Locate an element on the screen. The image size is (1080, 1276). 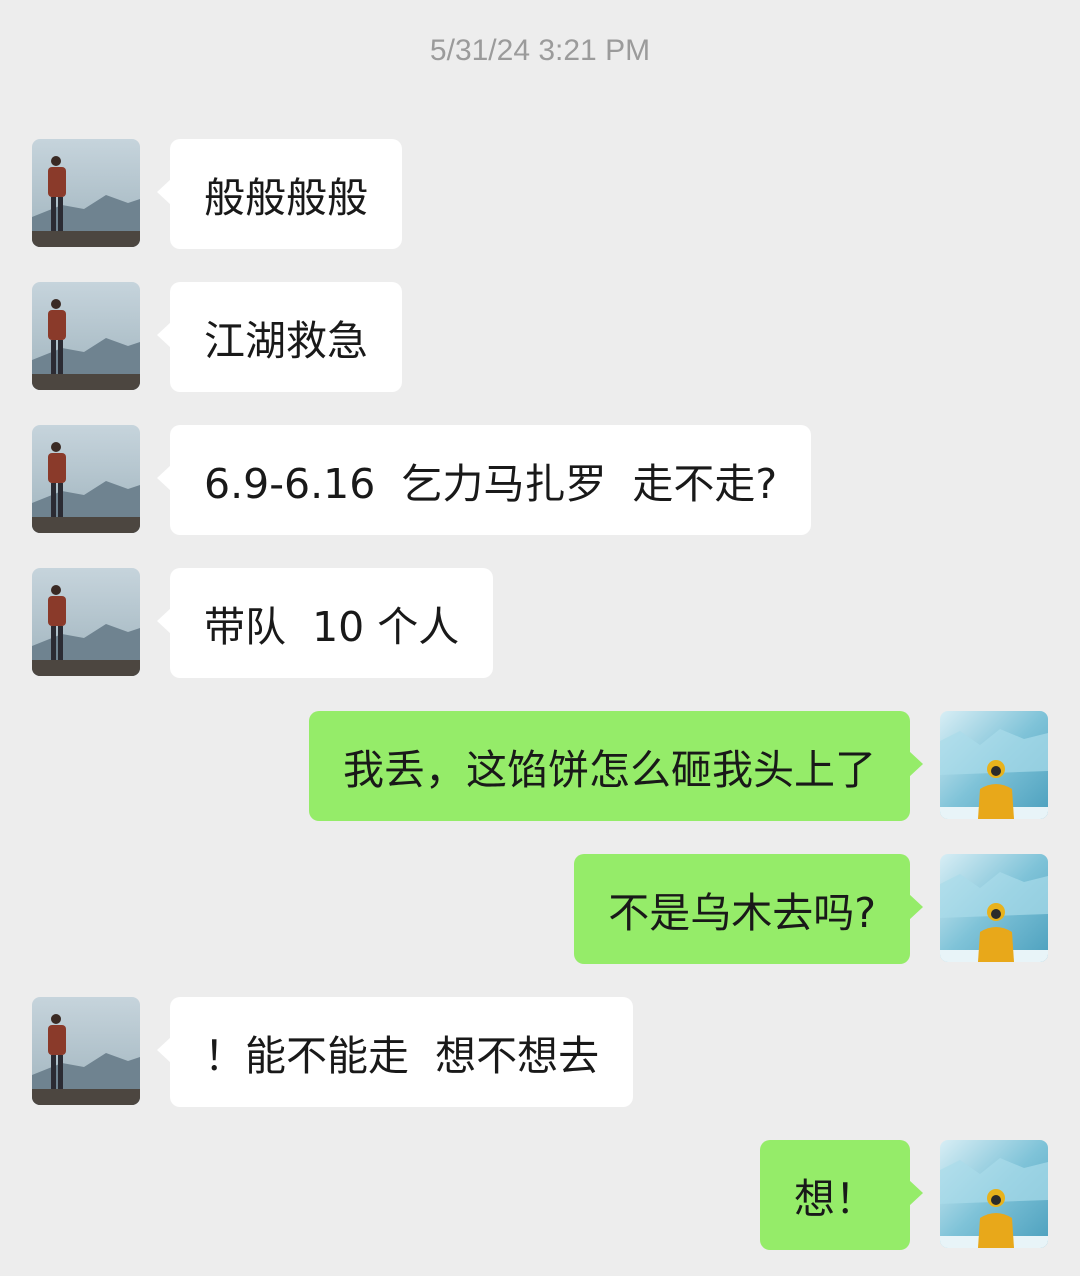
message-row: 带队 10 个人 is located at coordinates (540, 623).